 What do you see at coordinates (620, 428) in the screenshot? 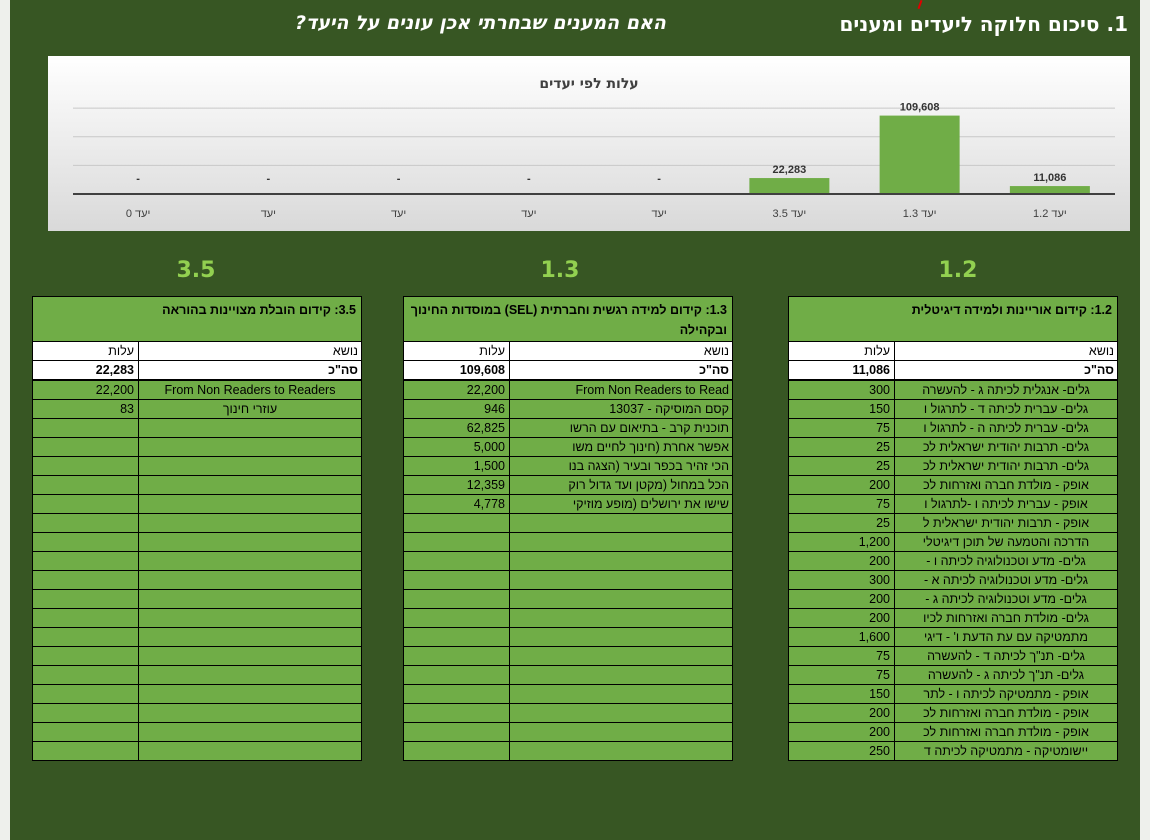
I see `topic-cell: תוכנית קרב - בתיאום עם הרשו` at bounding box center [620, 428].